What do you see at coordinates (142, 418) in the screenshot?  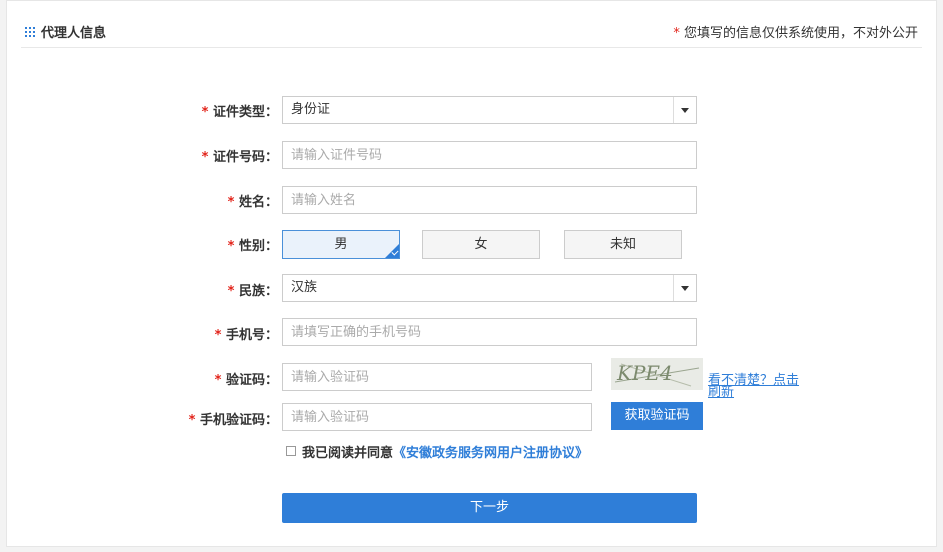 I see `sms-code-label: * 手机验证码：` at bounding box center [142, 418].